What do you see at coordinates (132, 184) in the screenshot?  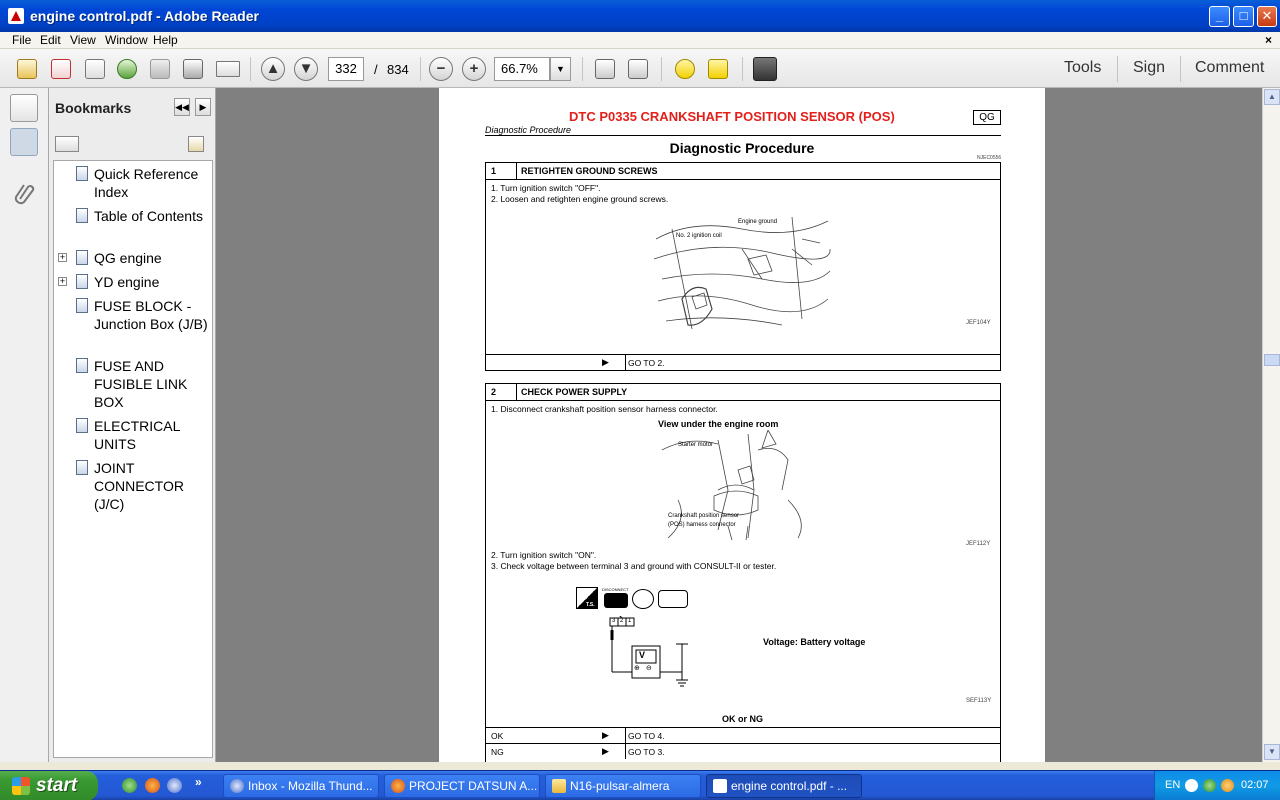 I see `bookmark-item-quick-reference-index: Quick Reference Index` at bounding box center [132, 184].